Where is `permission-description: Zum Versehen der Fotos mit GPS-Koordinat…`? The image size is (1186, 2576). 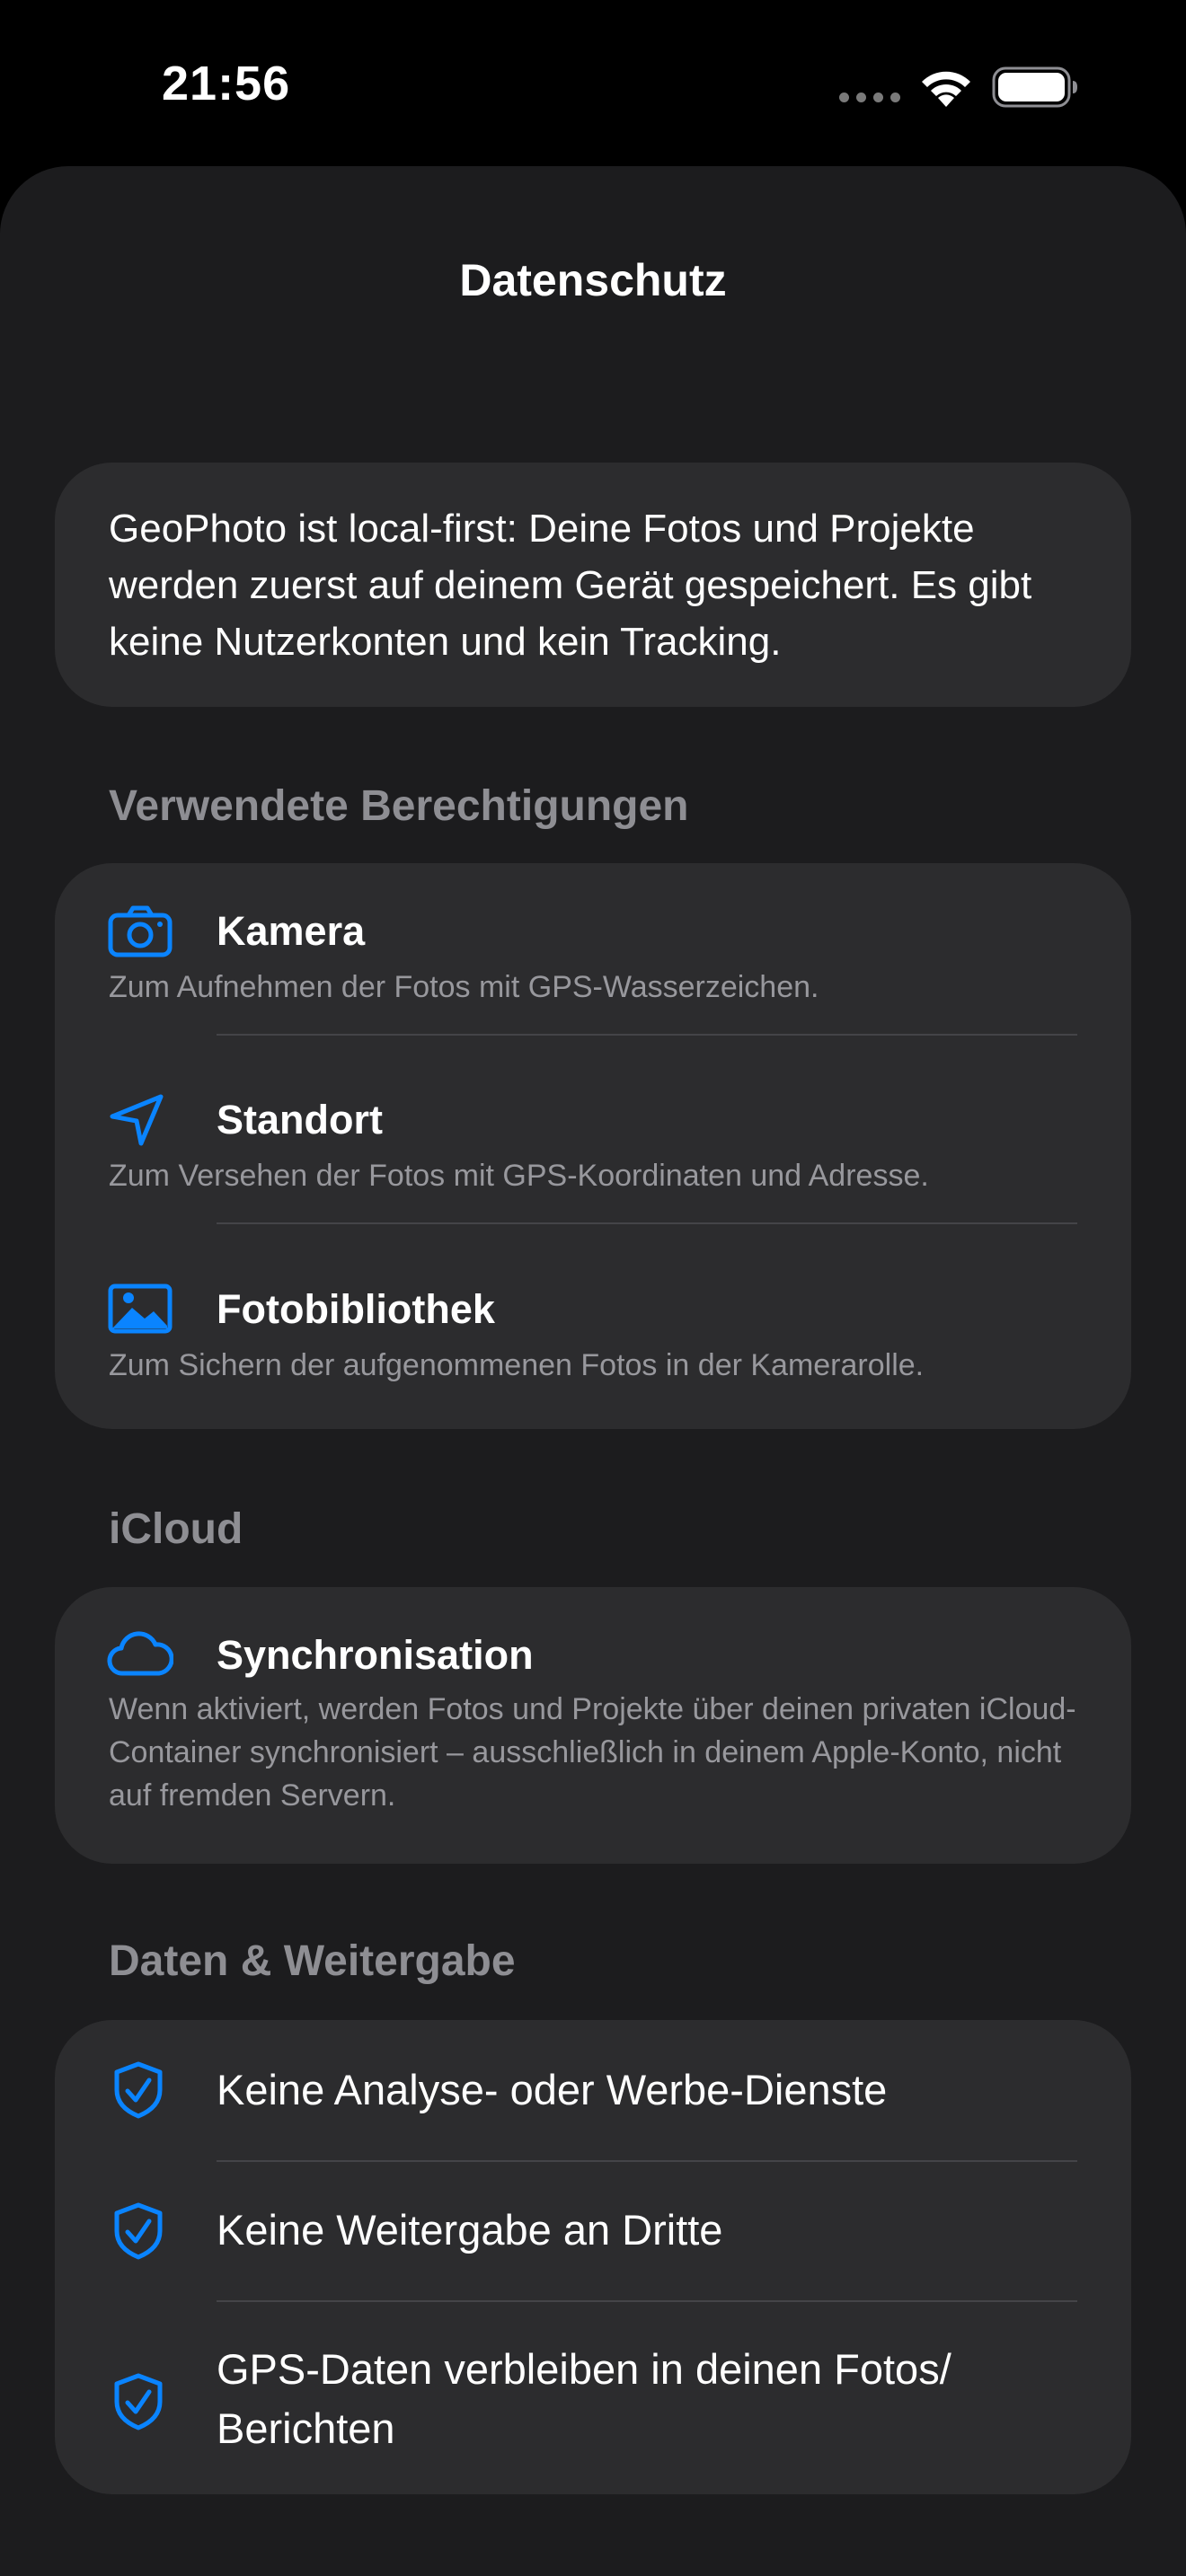
permission-description: Zum Versehen der Fotos mit GPS-Koordinat… is located at coordinates (519, 1176).